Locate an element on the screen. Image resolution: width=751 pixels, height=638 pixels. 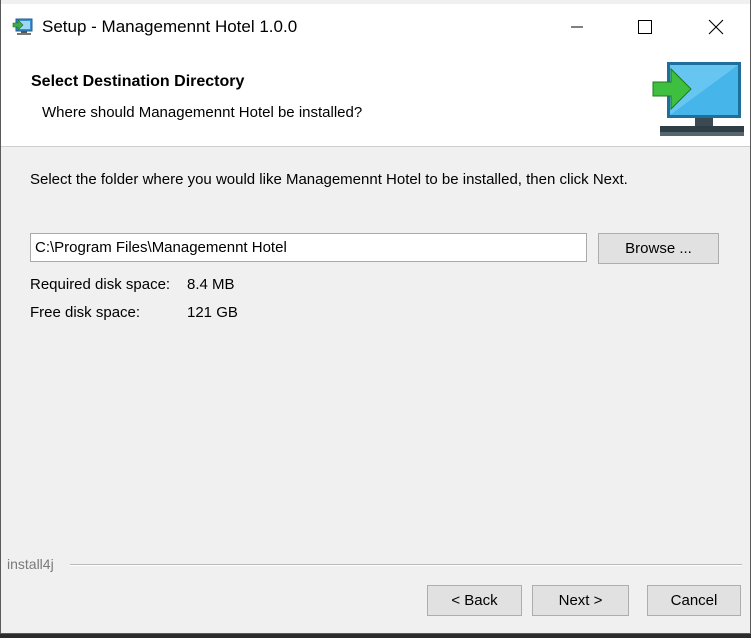
destination-path-input: C:\Program Files\Managemennt Hotel is located at coordinates (308, 247).